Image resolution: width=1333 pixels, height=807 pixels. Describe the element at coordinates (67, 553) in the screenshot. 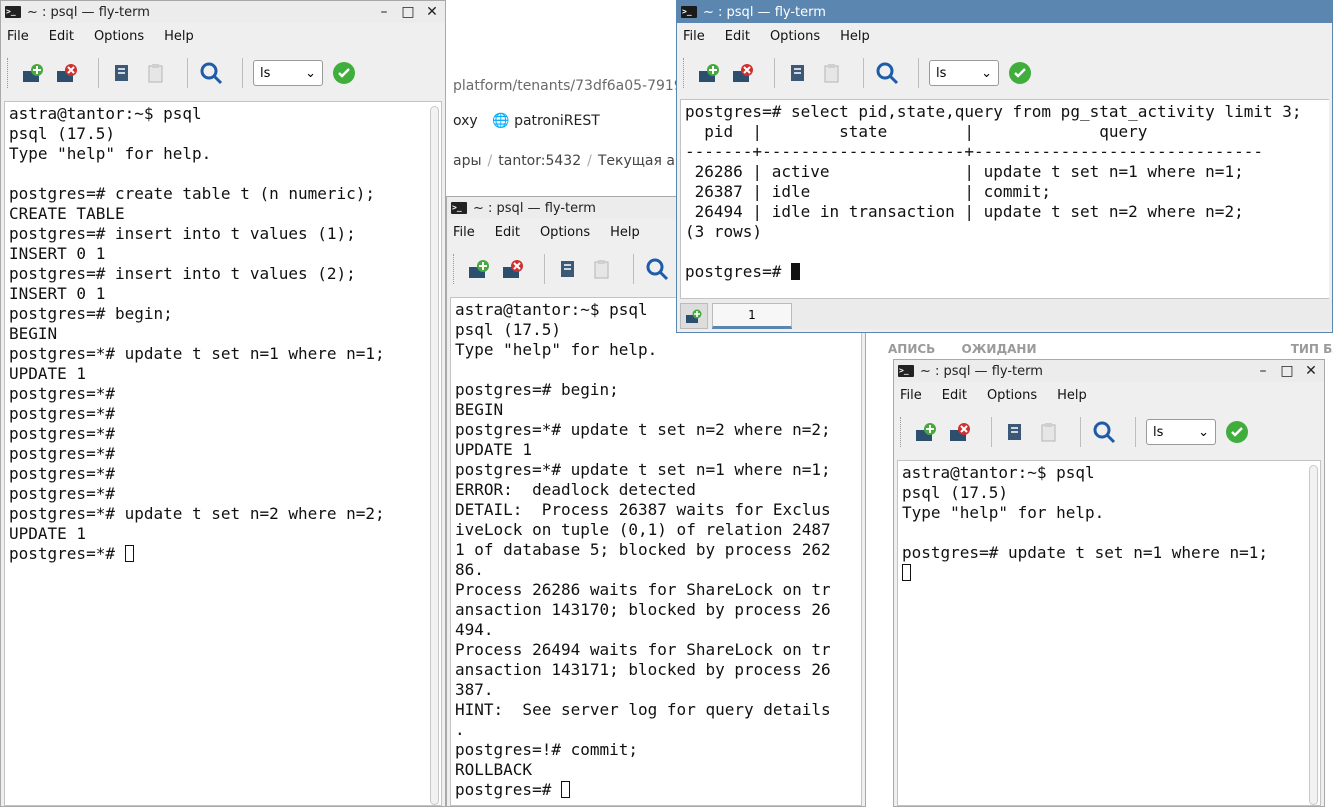

I see `prompt-line: postgres=*#` at that location.